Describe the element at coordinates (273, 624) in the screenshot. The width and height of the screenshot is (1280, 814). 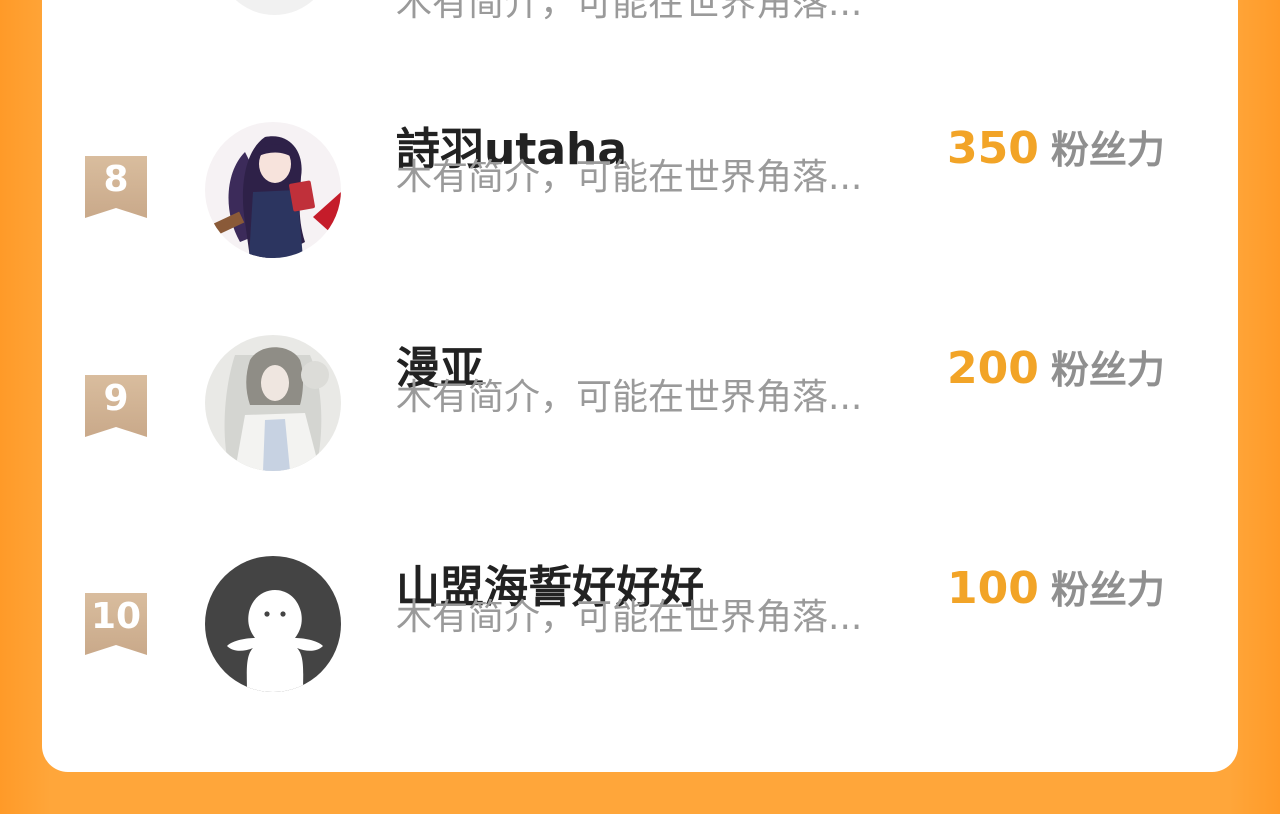
I see `default-avatar-icon` at that location.